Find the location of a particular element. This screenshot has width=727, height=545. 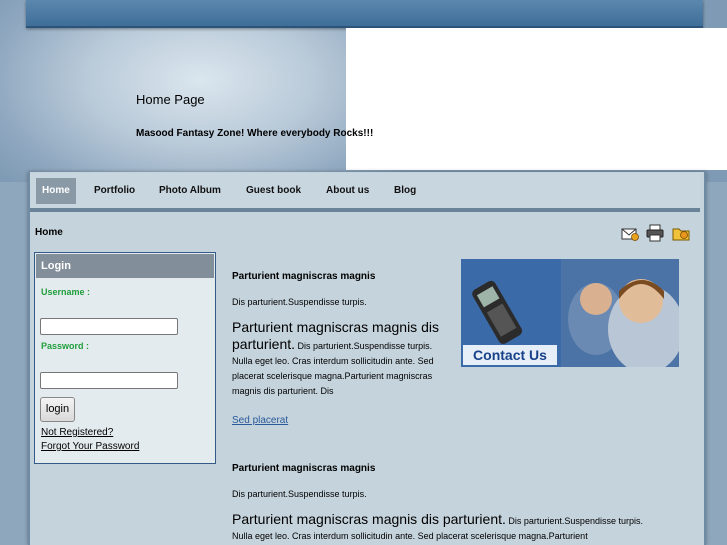

read-more-link: Sed placerat is located at coordinates (260, 420).